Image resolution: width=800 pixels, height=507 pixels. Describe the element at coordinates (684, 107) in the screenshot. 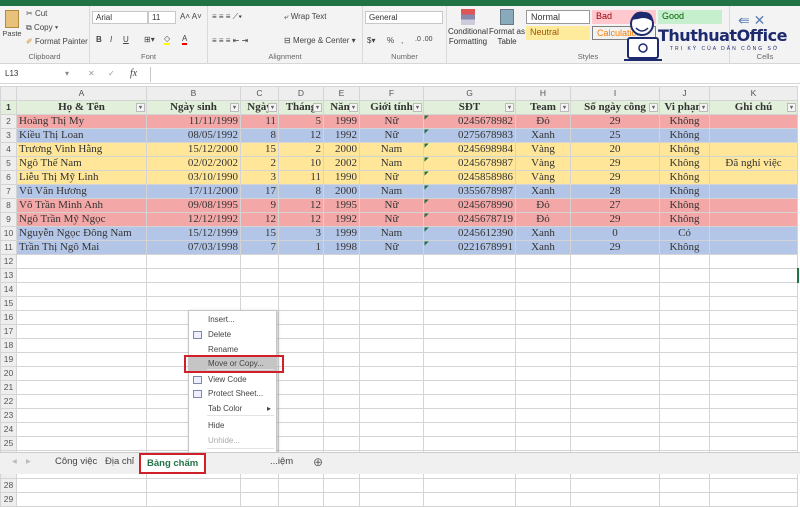

I see `header-cell: Vi phạm ▾` at that location.